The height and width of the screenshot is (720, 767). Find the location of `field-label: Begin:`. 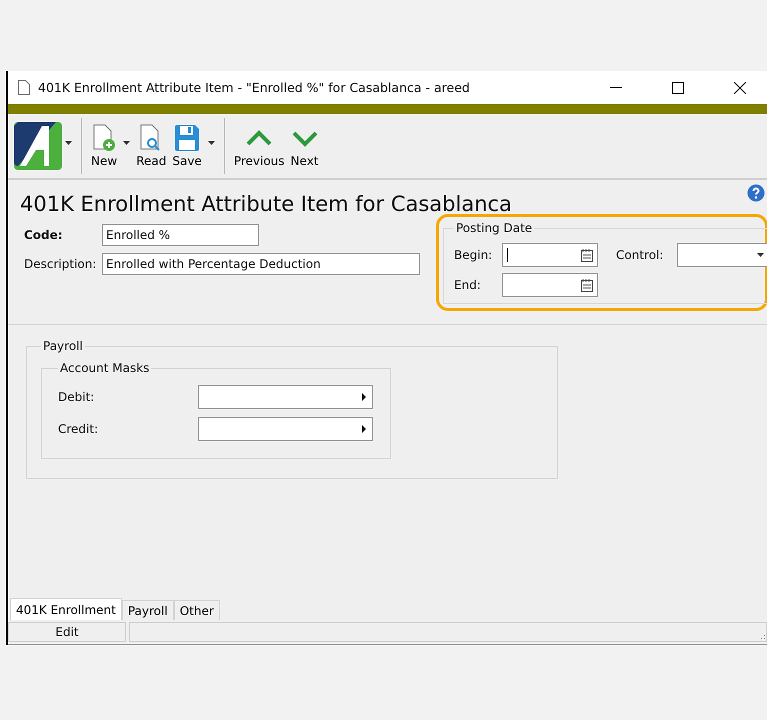

field-label: Begin: is located at coordinates (474, 255).